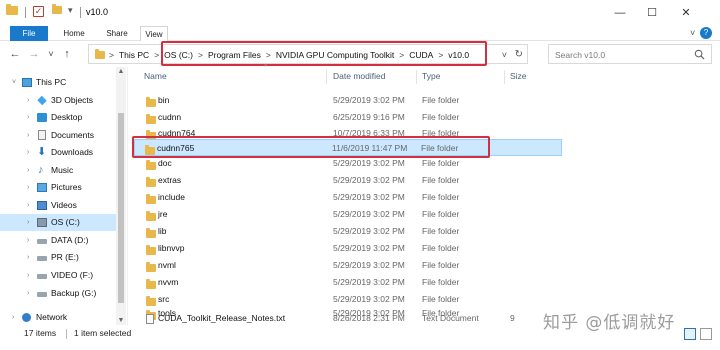 The width and height of the screenshot is (720, 350). Describe the element at coordinates (62, 170) in the screenshot. I see `nav-item-label: Music` at that location.